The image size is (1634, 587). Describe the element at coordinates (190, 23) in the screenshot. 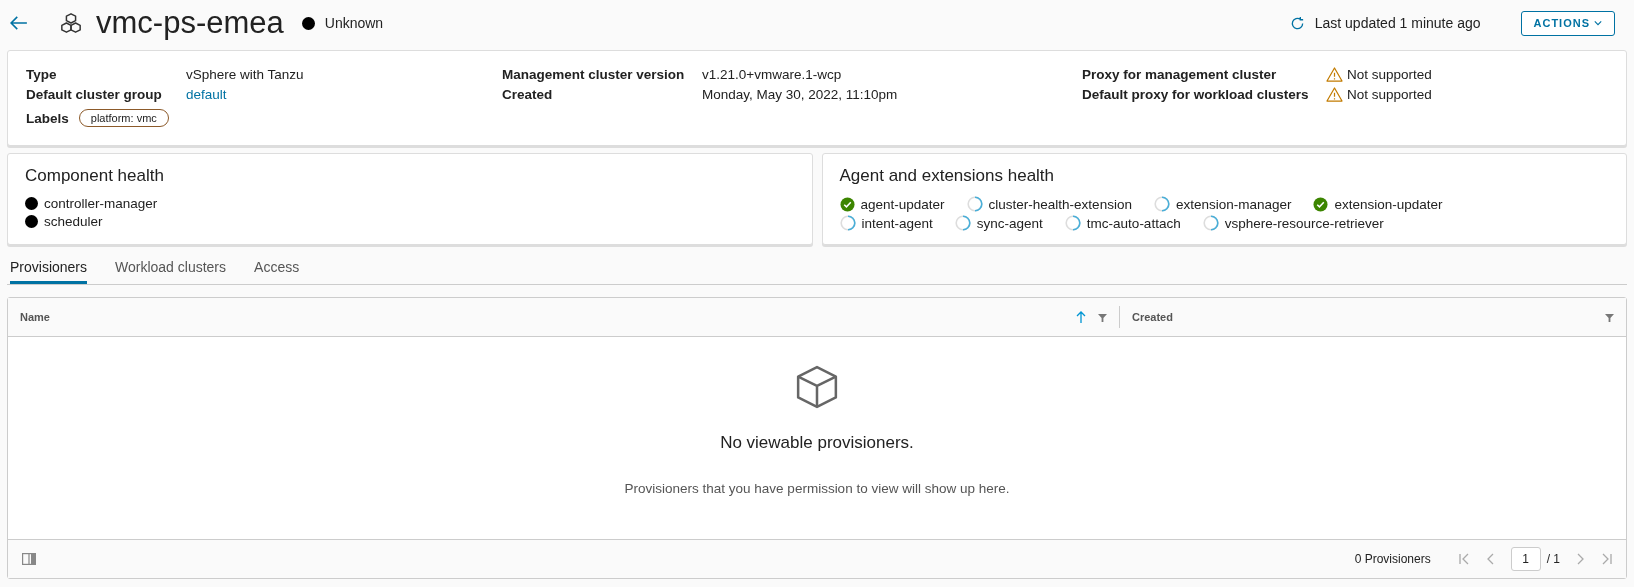

I see `page-title: vmc-ps-emea` at that location.